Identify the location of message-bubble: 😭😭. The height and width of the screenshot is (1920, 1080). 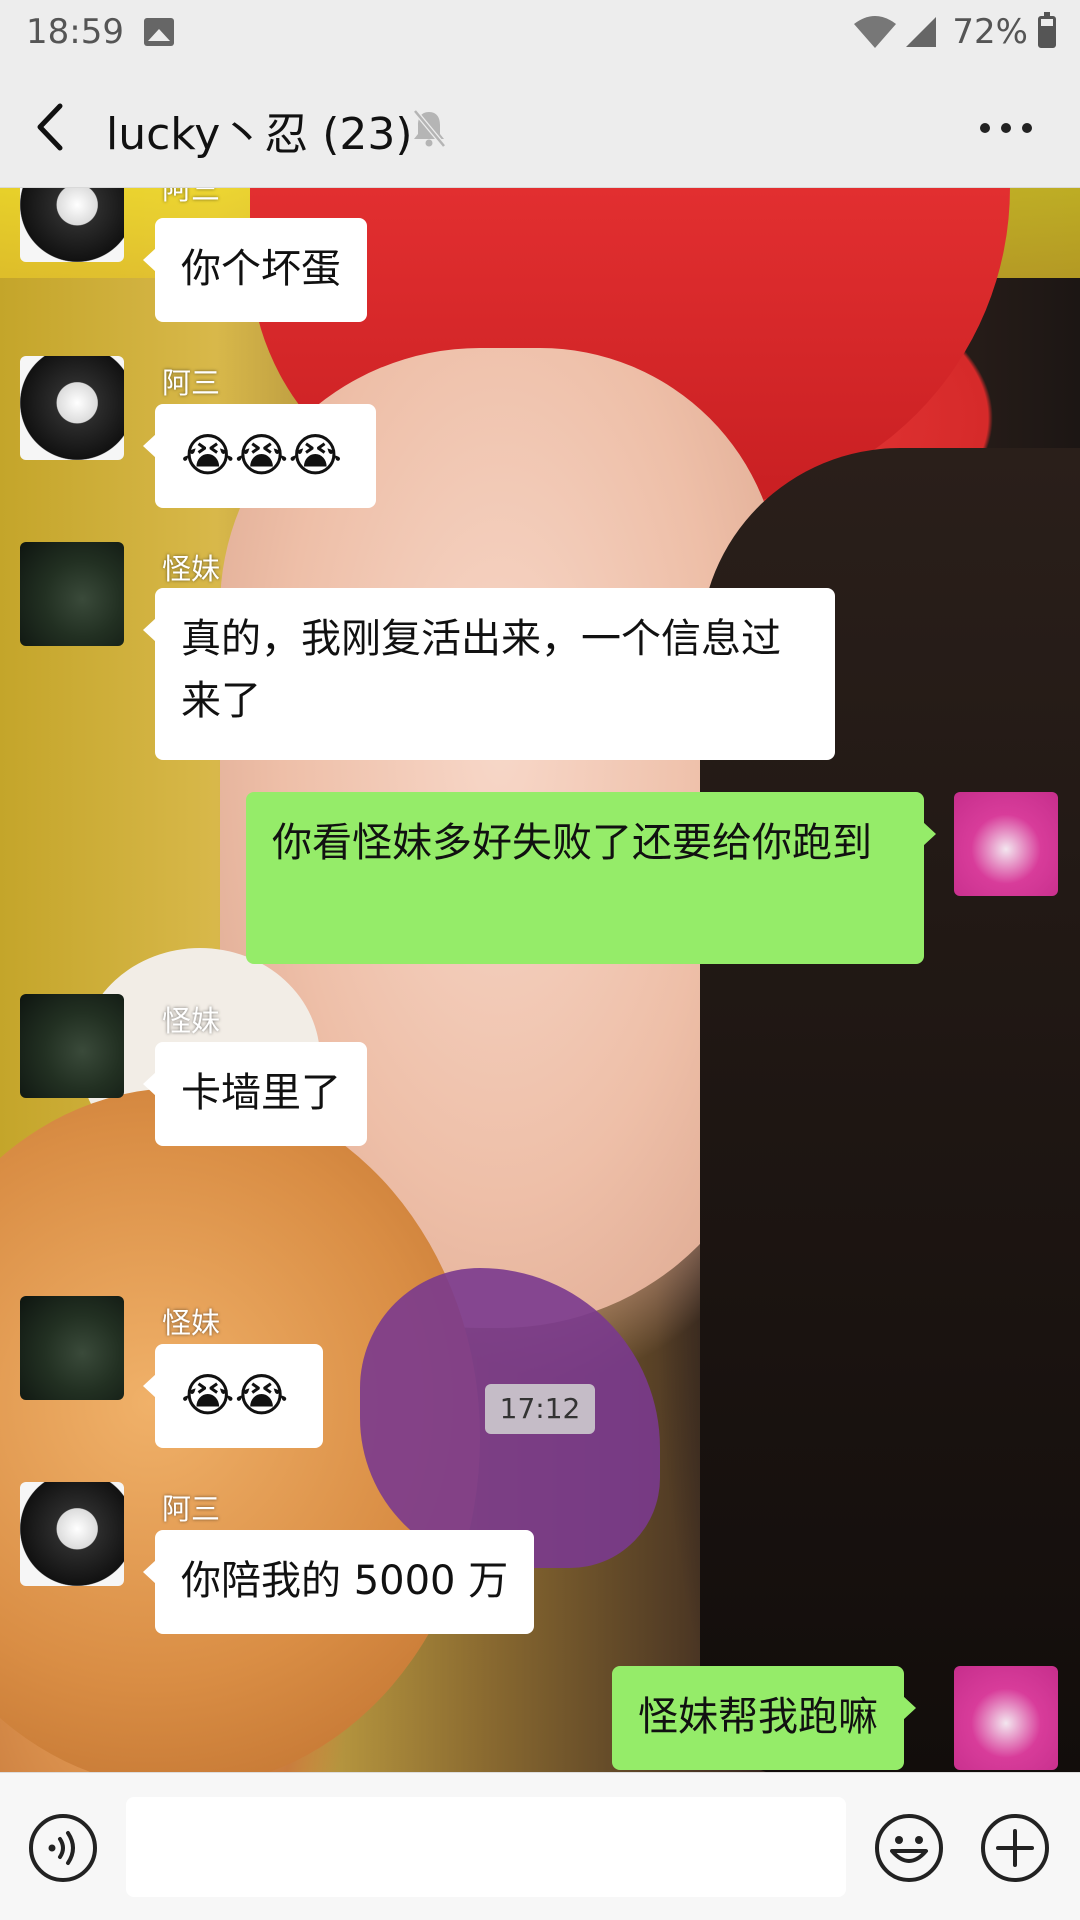
(233, 1396).